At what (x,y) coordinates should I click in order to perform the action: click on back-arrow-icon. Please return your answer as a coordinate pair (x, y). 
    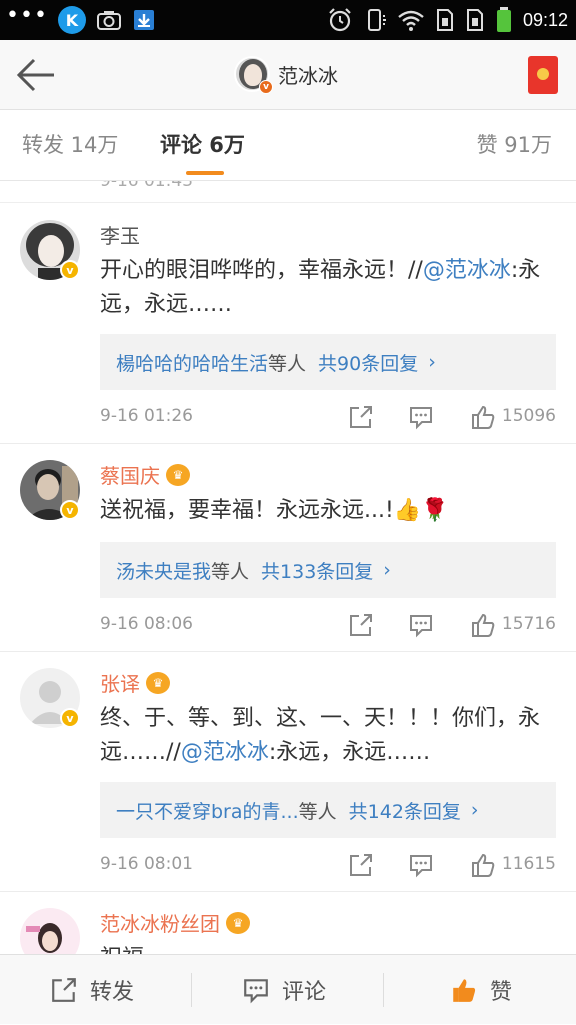
    Looking at the image, I should click on (36, 75).